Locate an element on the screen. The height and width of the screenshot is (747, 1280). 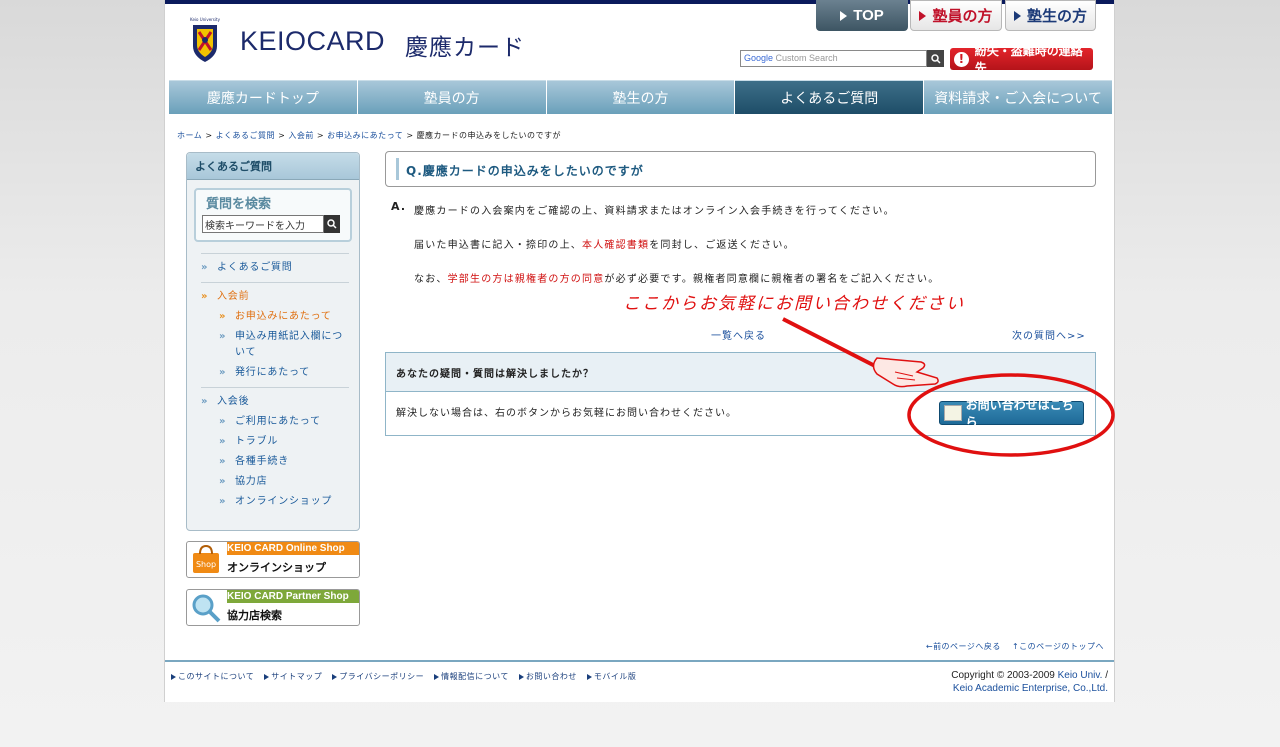
lost-stolen-contact-button: ! 紛失・盗難時の連絡先 is located at coordinates (1021, 59).